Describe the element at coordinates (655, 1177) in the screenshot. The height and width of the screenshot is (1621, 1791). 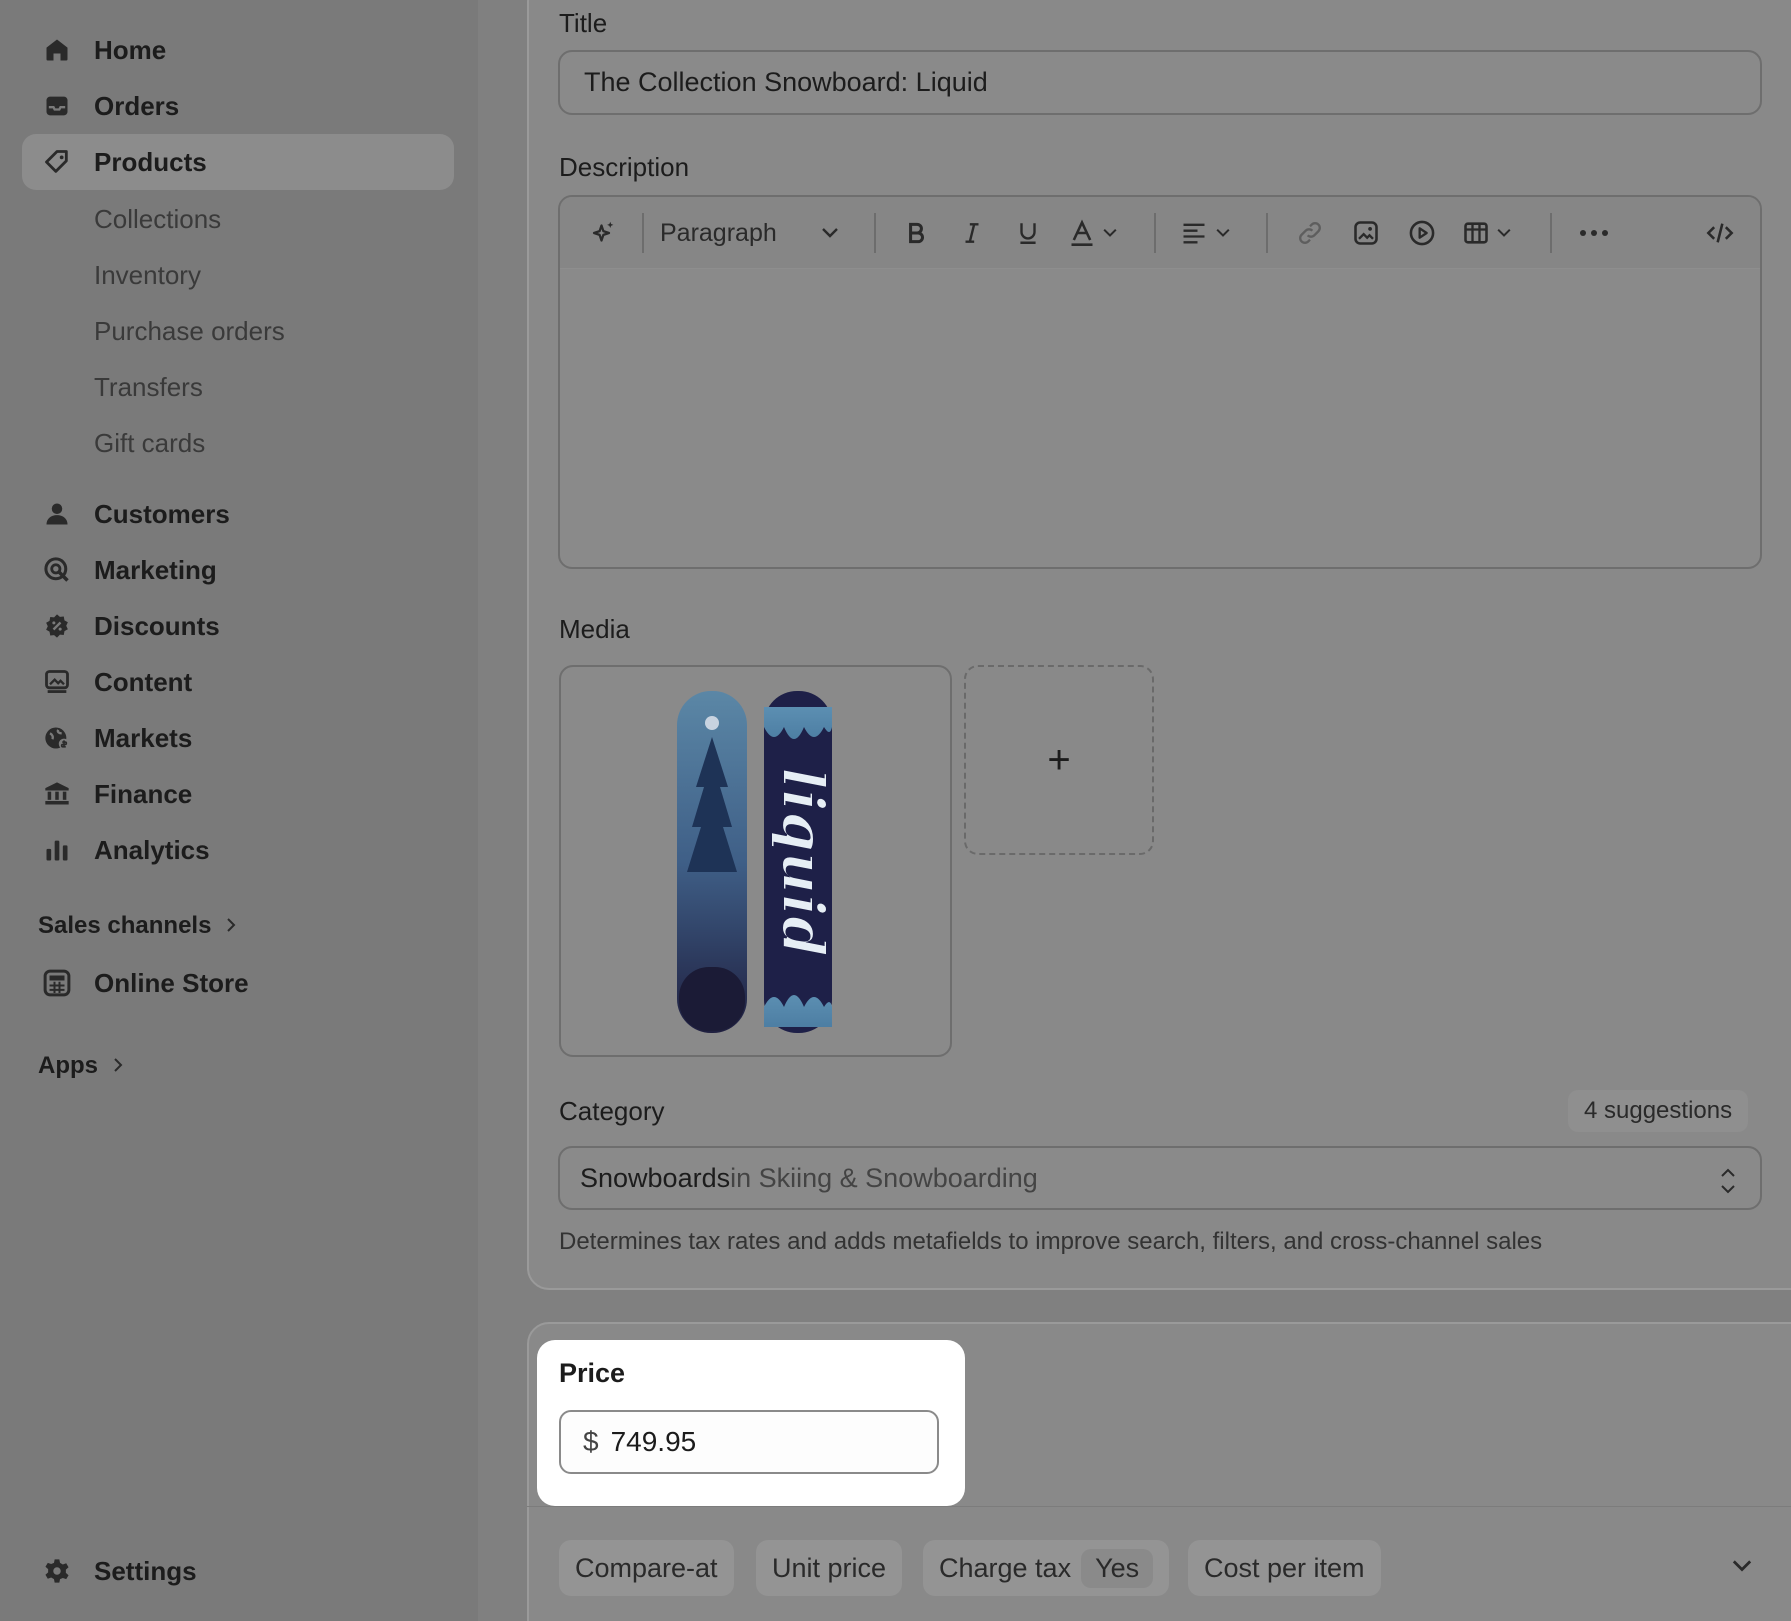
I see `category-name: Snowboards` at that location.